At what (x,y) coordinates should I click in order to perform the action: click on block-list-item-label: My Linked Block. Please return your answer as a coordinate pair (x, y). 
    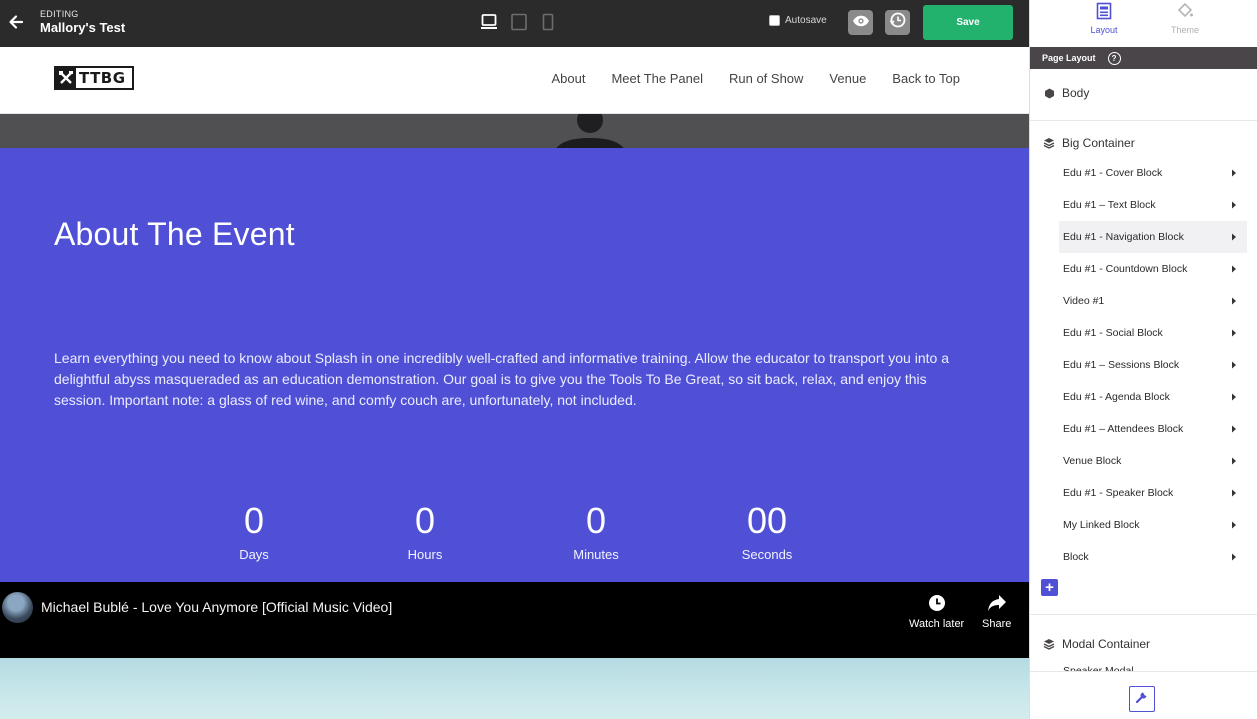
    Looking at the image, I should click on (1101, 525).